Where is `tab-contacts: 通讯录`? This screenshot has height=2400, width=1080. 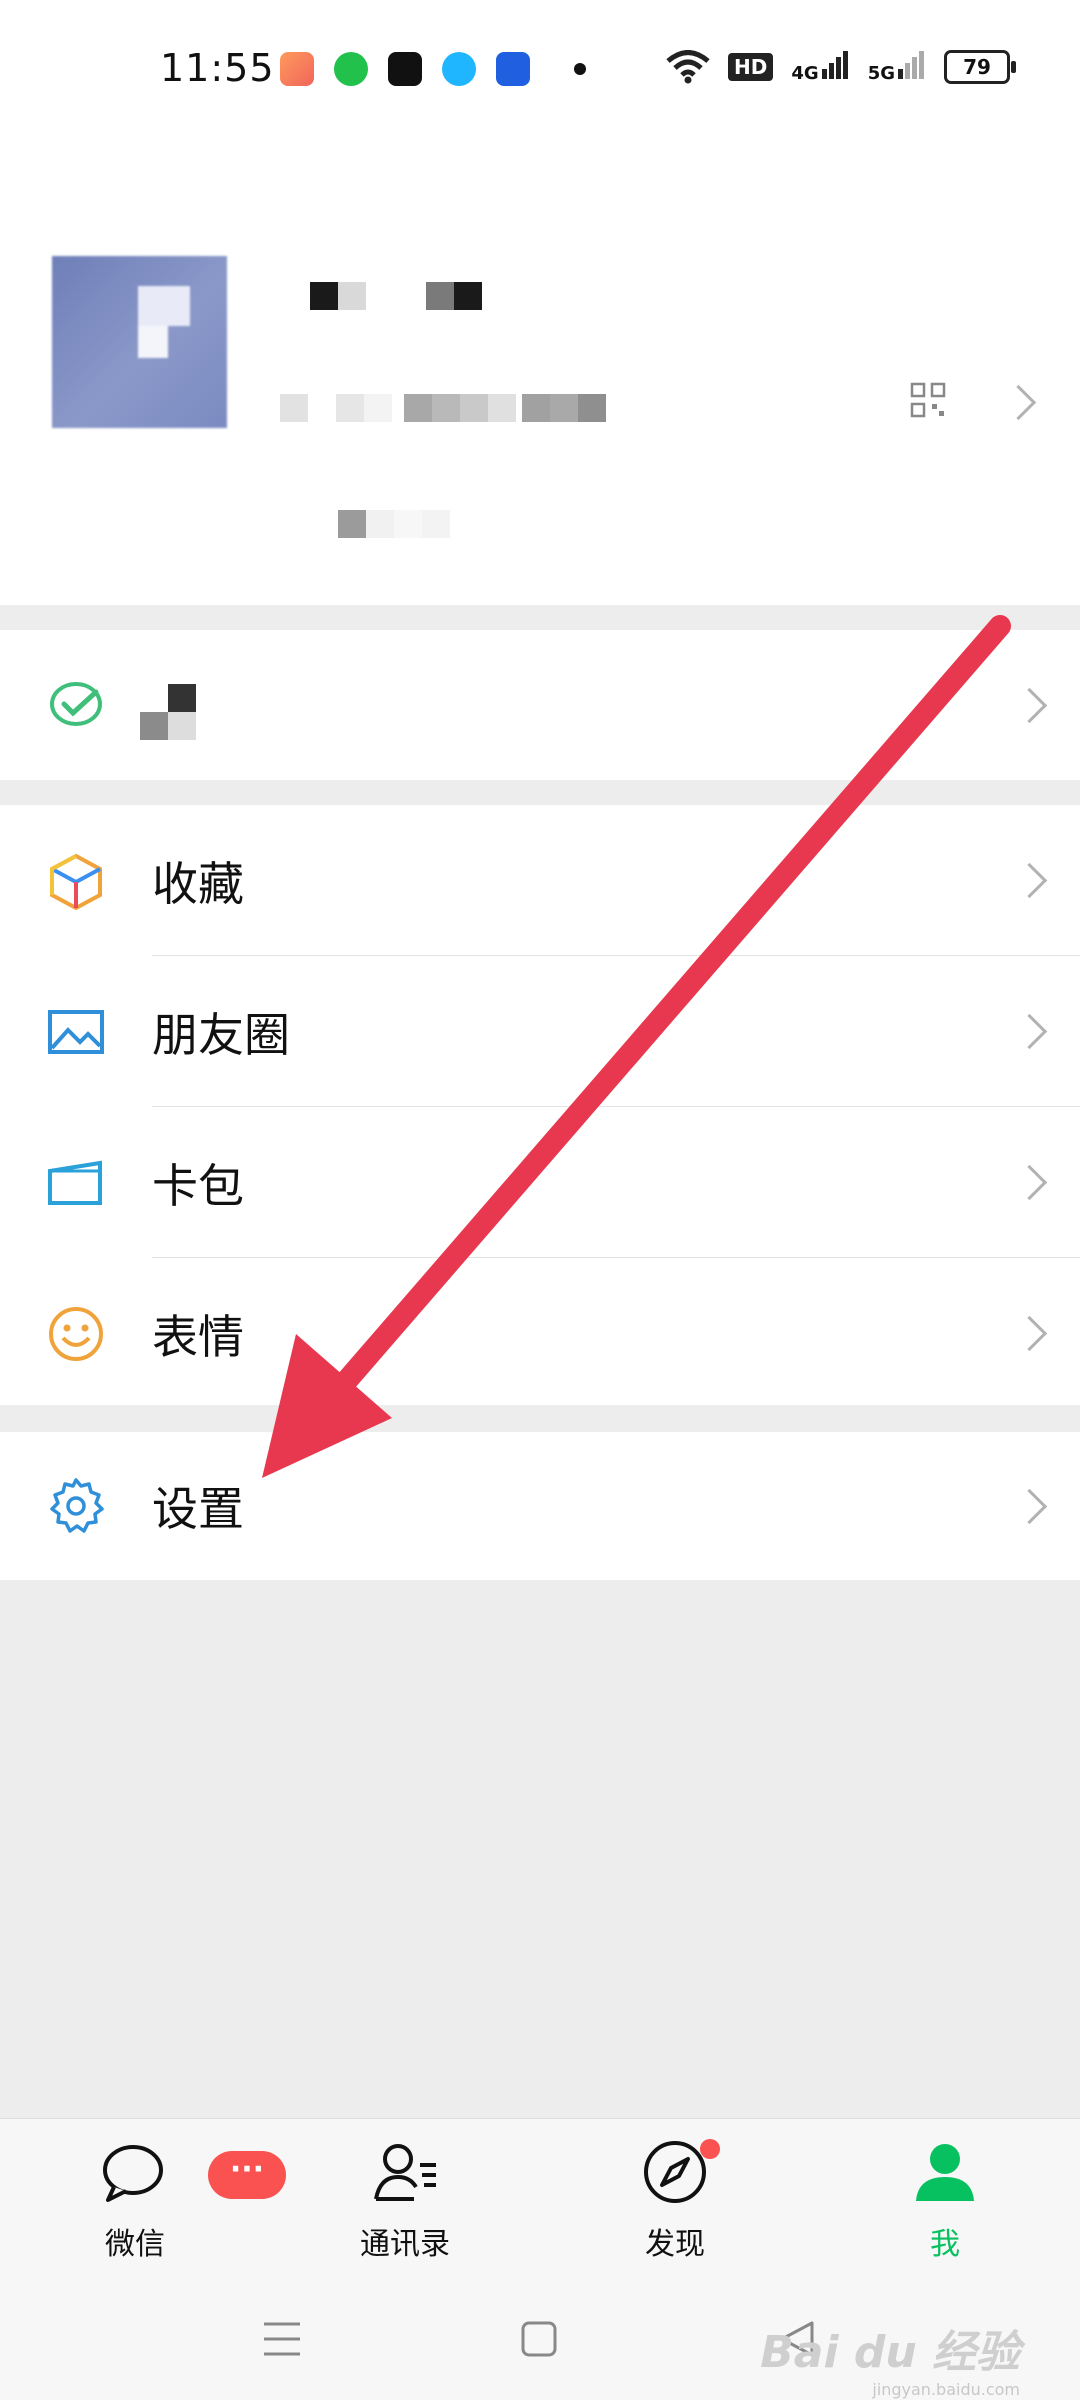 tab-contacts: 通讯录 is located at coordinates (405, 2200).